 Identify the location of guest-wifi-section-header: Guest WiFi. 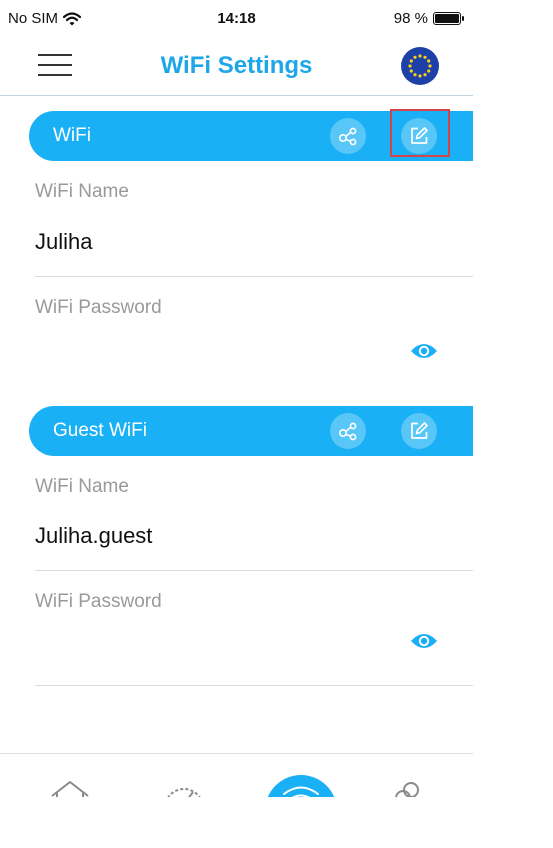
(251, 431).